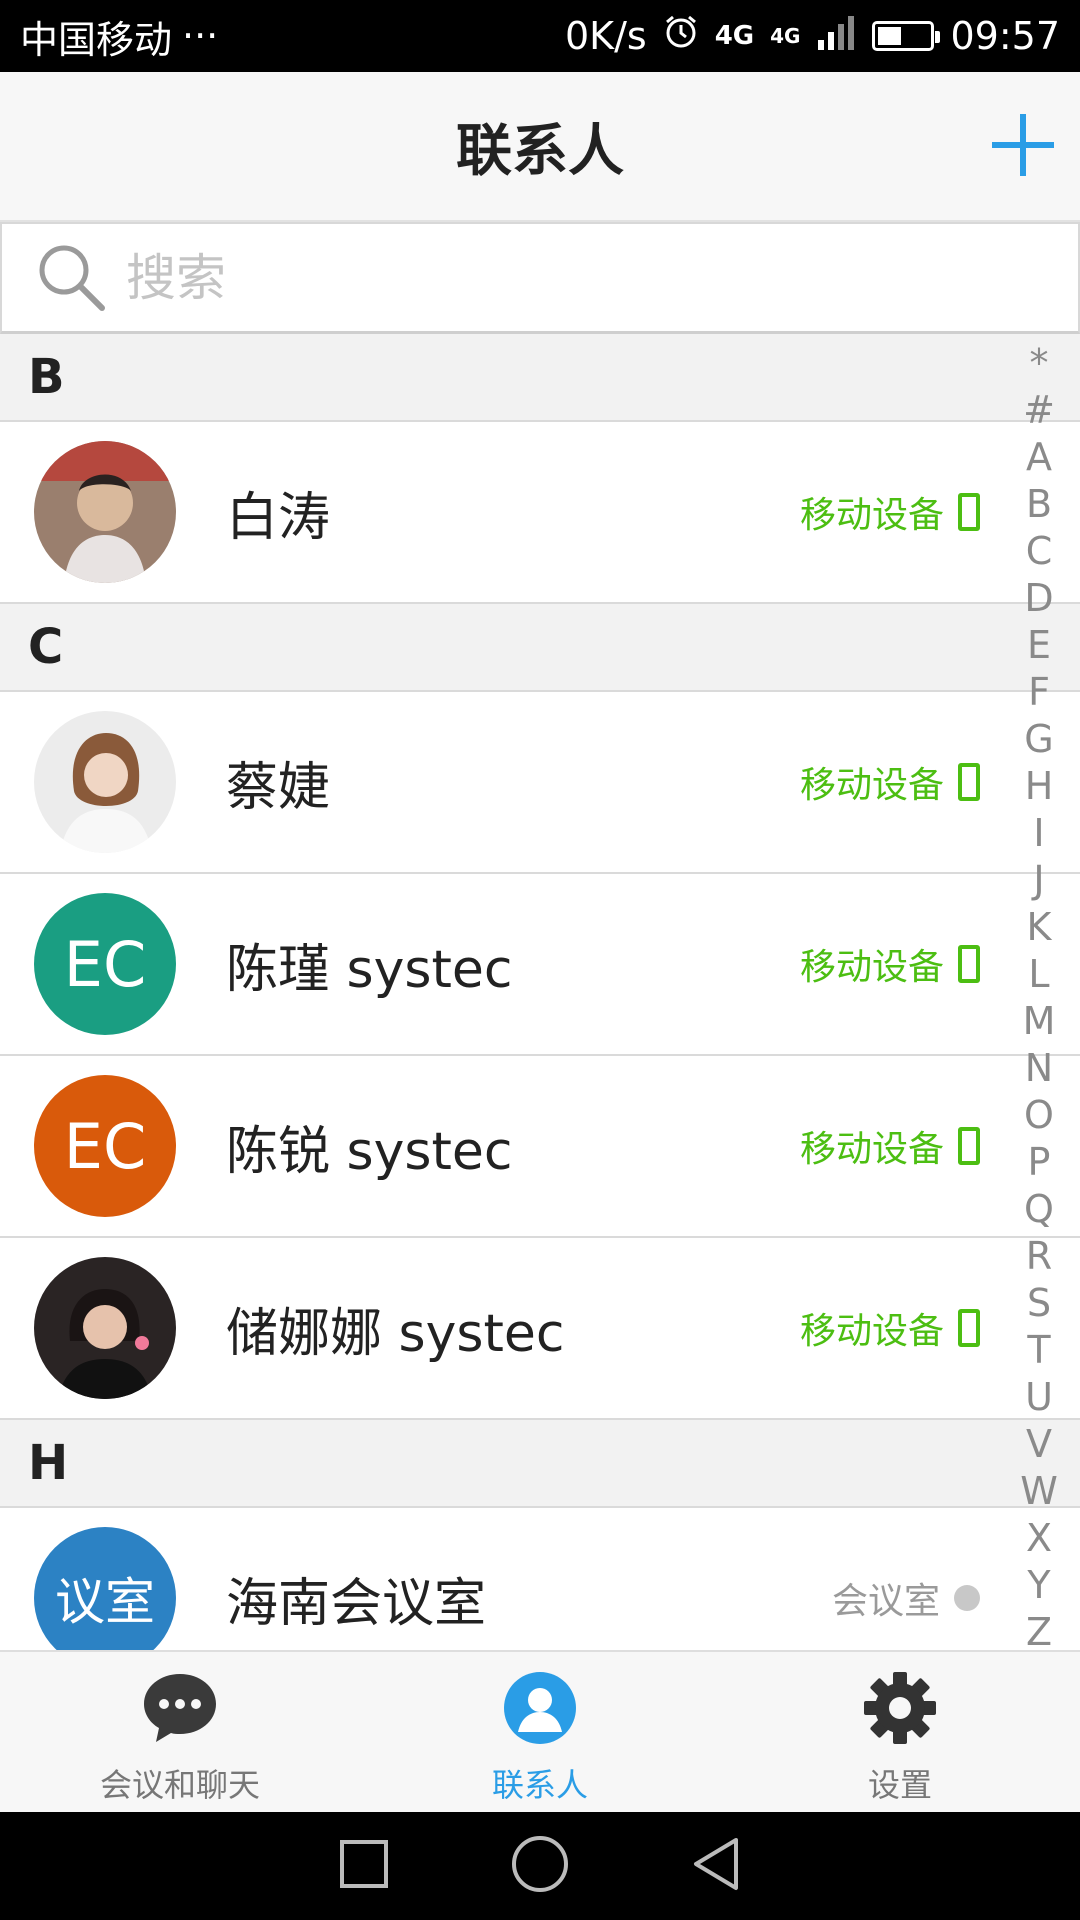  I want to click on index-letter: D, so click(1038, 598).